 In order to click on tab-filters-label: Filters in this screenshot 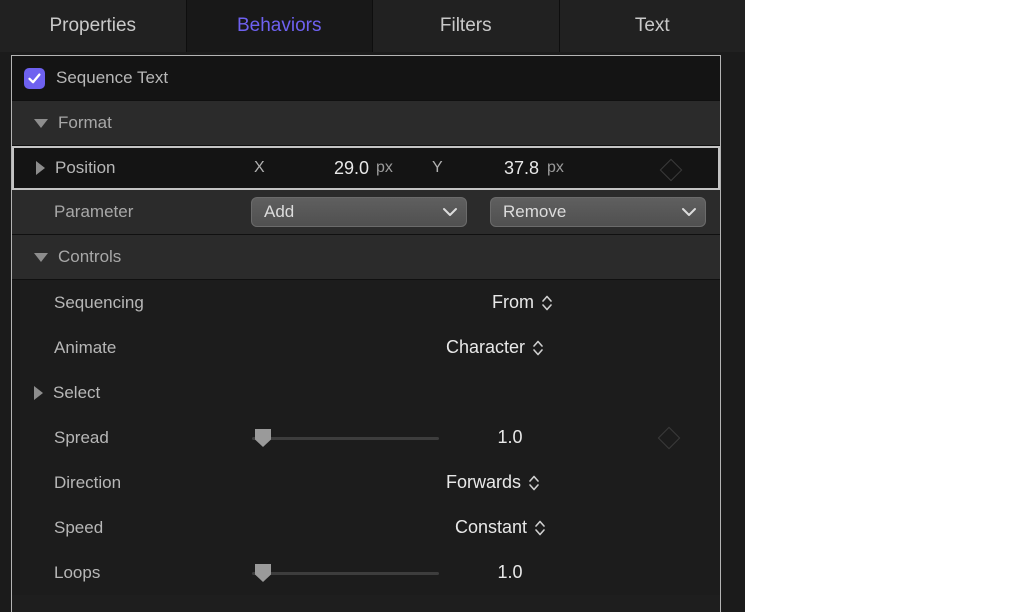, I will do `click(465, 25)`.